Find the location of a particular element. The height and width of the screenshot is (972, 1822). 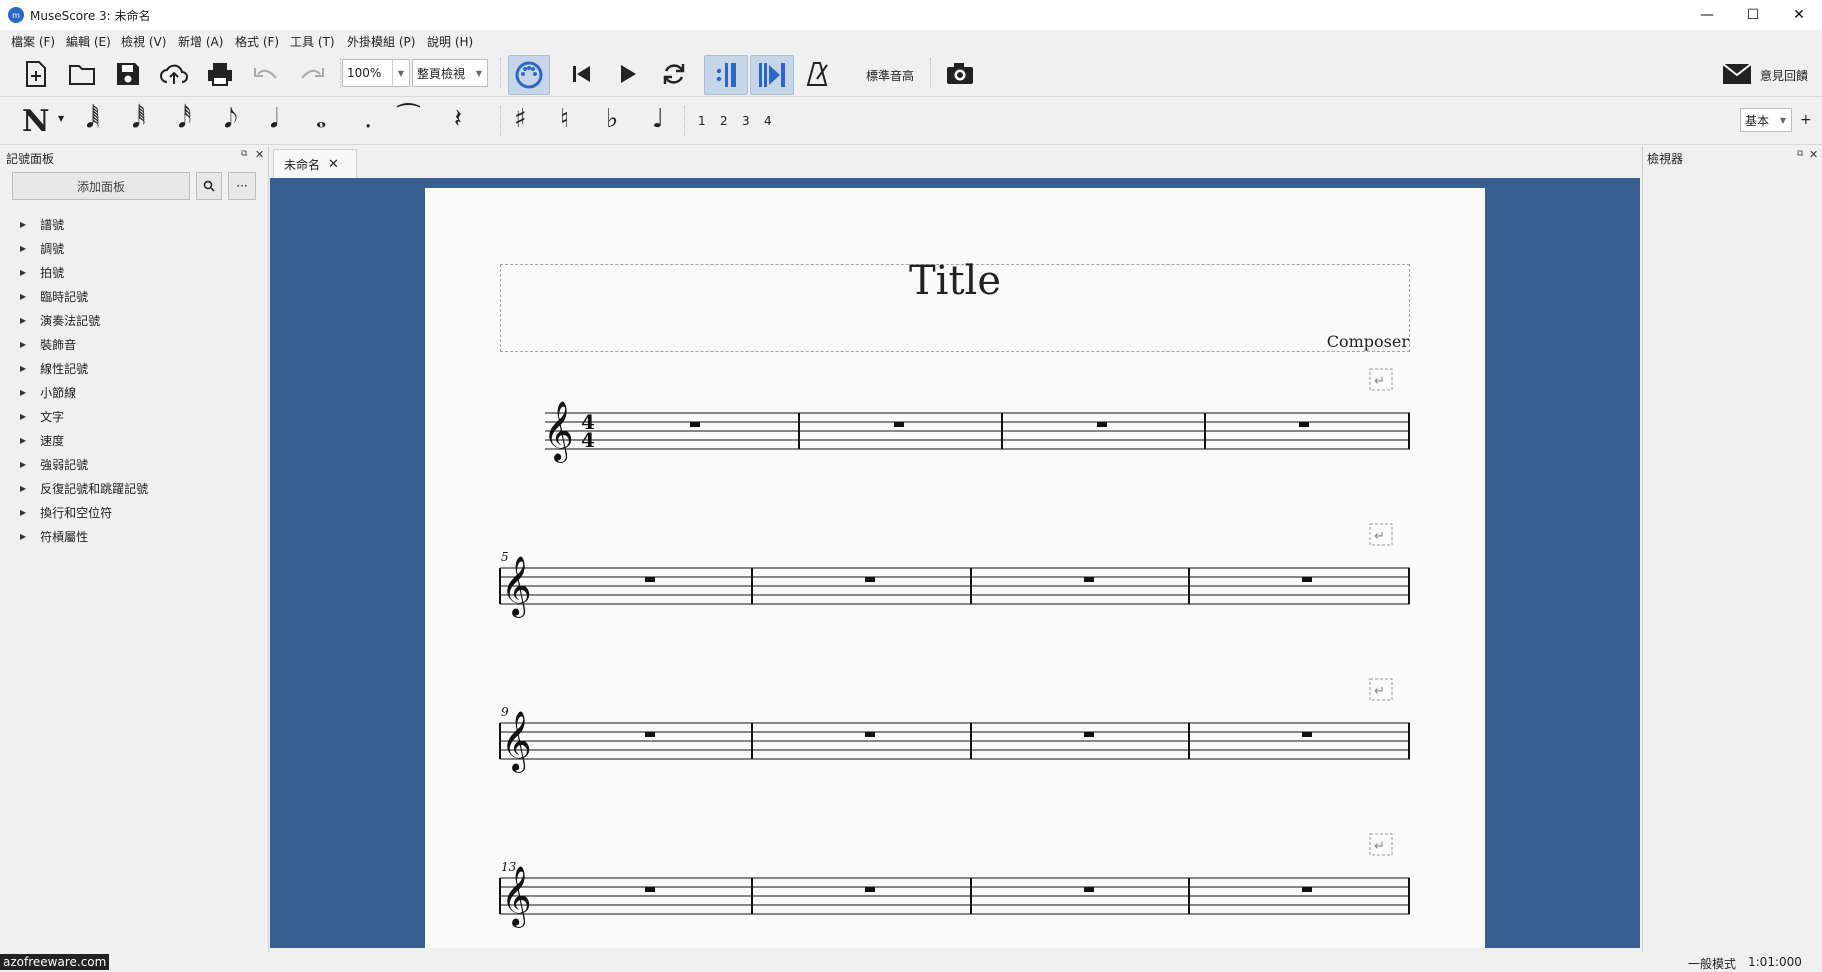

palette-item-label: 臨時記號 is located at coordinates (64, 296).